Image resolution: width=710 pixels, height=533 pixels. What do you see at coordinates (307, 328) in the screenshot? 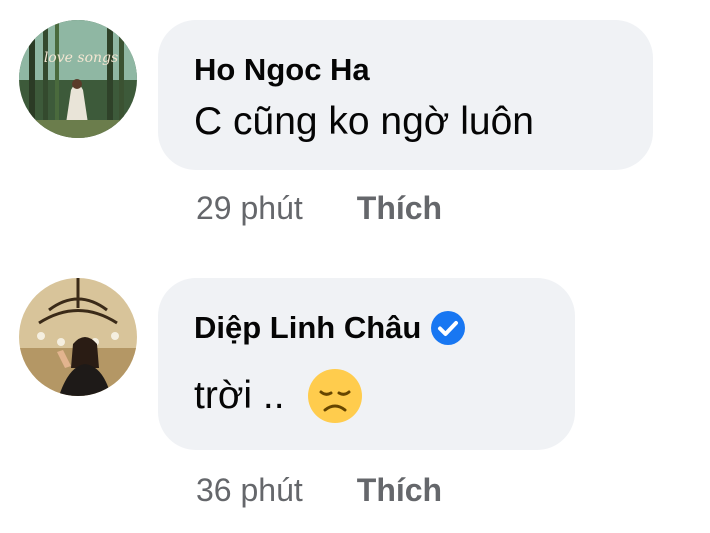
I see `author-name: Diệp Linh Châu` at bounding box center [307, 328].